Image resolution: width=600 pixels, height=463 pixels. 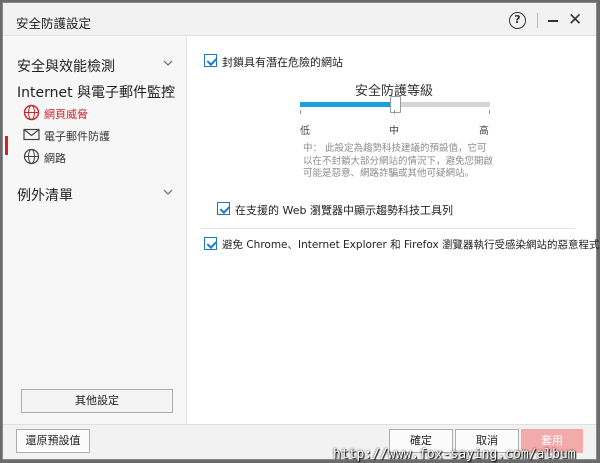 What do you see at coordinates (66, 114) in the screenshot?
I see `sidebar-item-label: 網頁威脅` at bounding box center [66, 114].